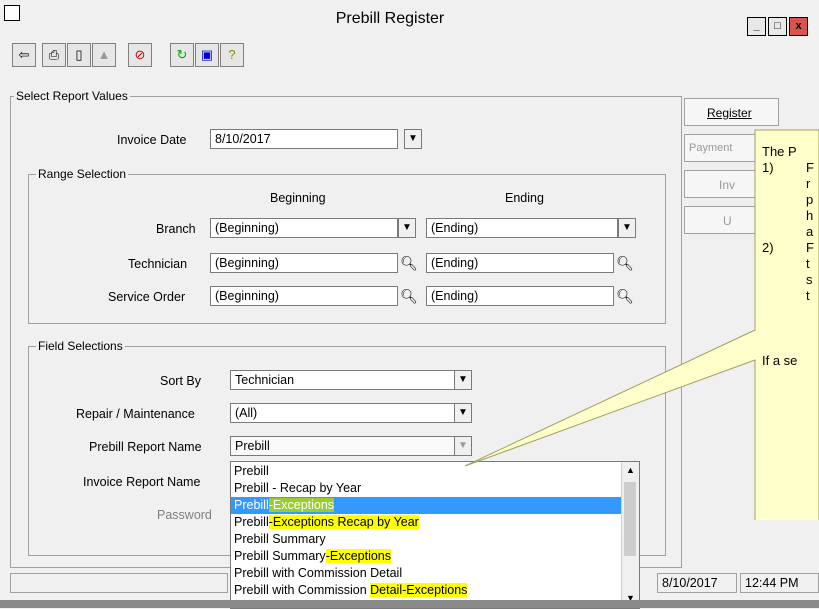  What do you see at coordinates (426, 539) in the screenshot?
I see `list-item: Prebill Summary` at bounding box center [426, 539].